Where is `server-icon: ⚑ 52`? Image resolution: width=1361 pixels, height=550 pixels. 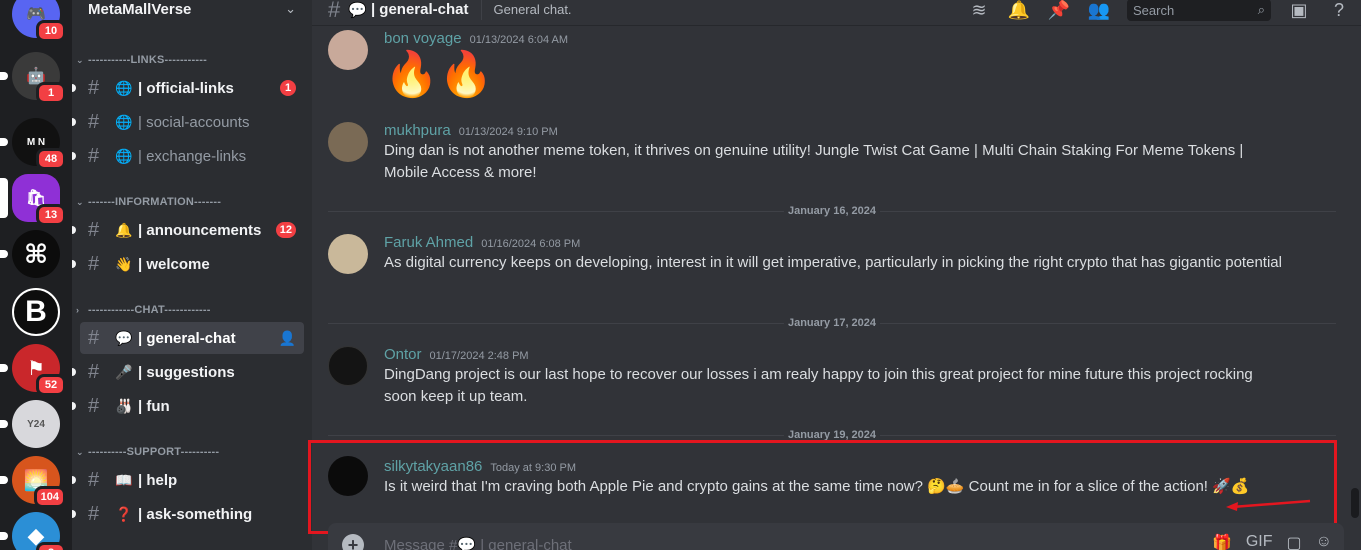
server-icon: ⚑ 52 is located at coordinates (33, 370).